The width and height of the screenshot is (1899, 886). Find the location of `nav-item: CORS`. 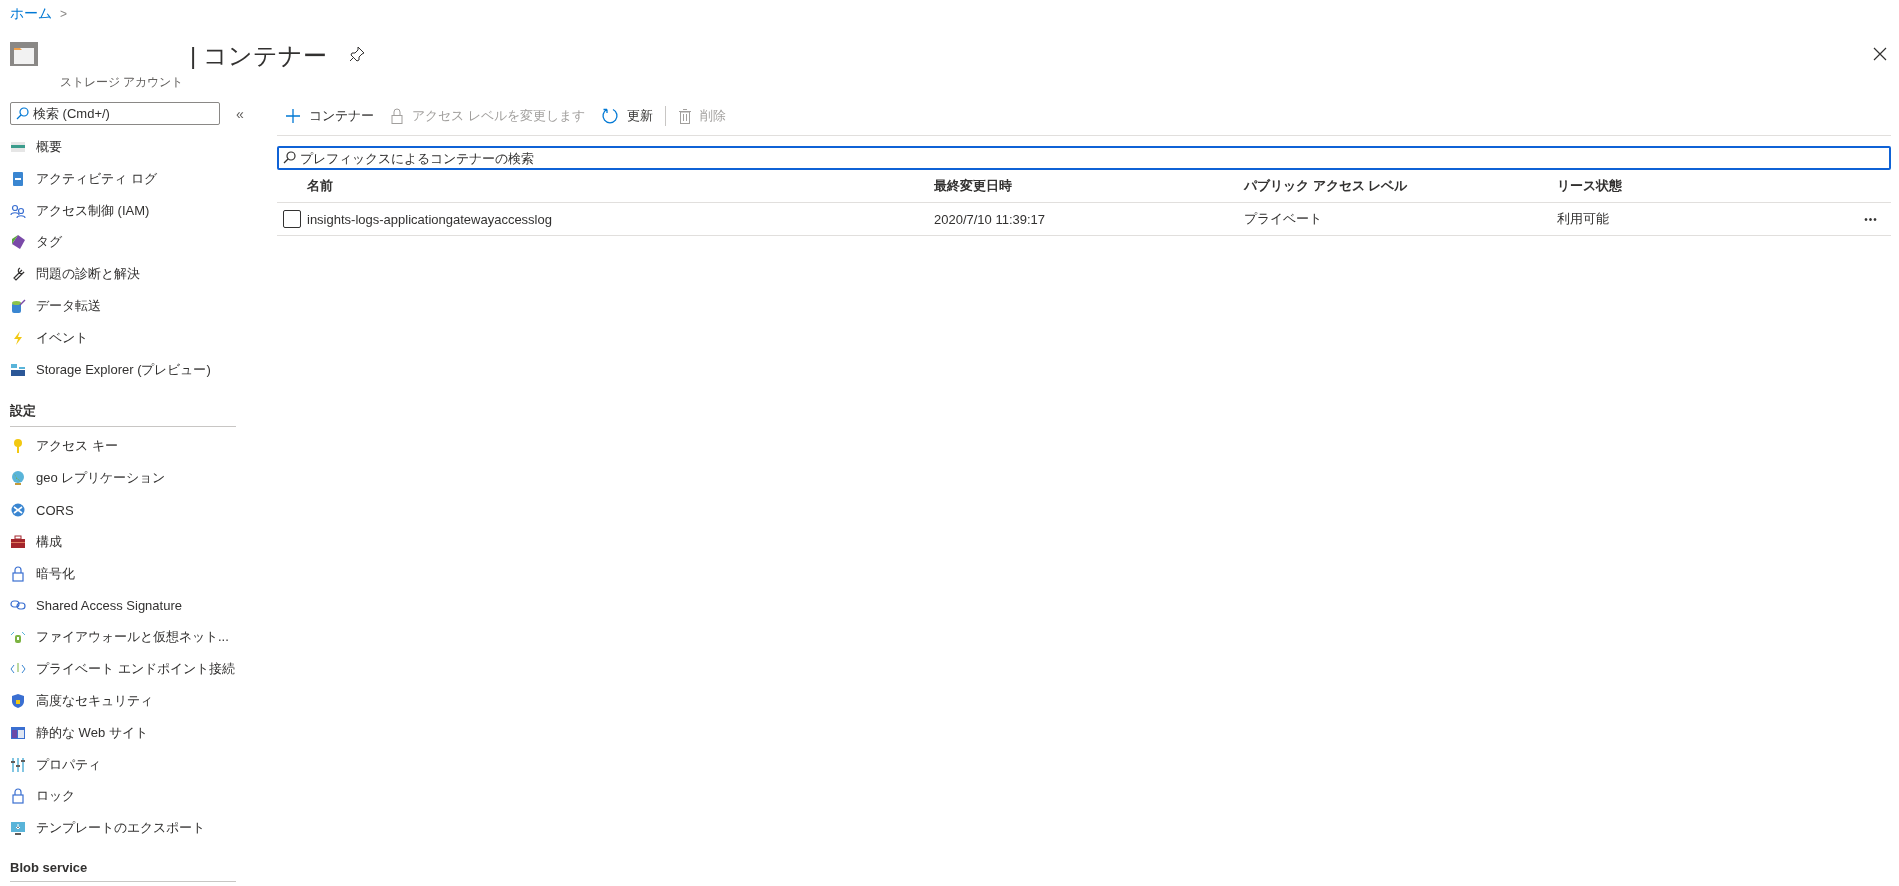

nav-item: CORS is located at coordinates (136, 510).